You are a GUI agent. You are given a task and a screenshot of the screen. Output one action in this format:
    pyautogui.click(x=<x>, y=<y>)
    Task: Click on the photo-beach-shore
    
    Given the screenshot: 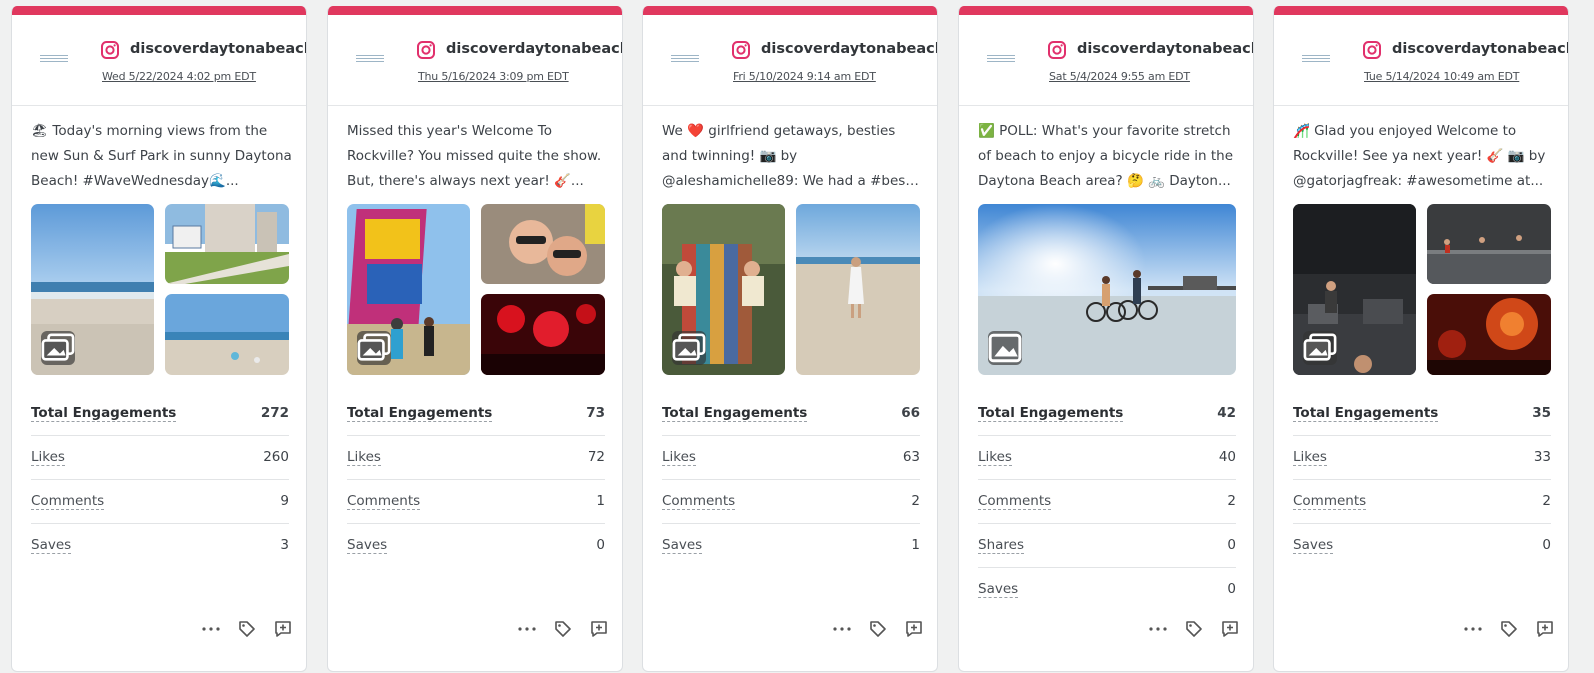 What is the action you would take?
    pyautogui.click(x=92, y=289)
    